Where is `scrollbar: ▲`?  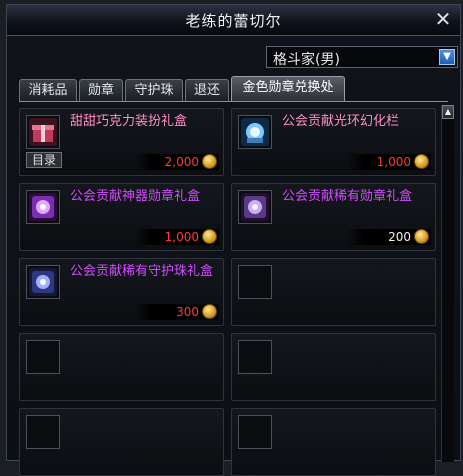 scrollbar: ▲ is located at coordinates (447, 283).